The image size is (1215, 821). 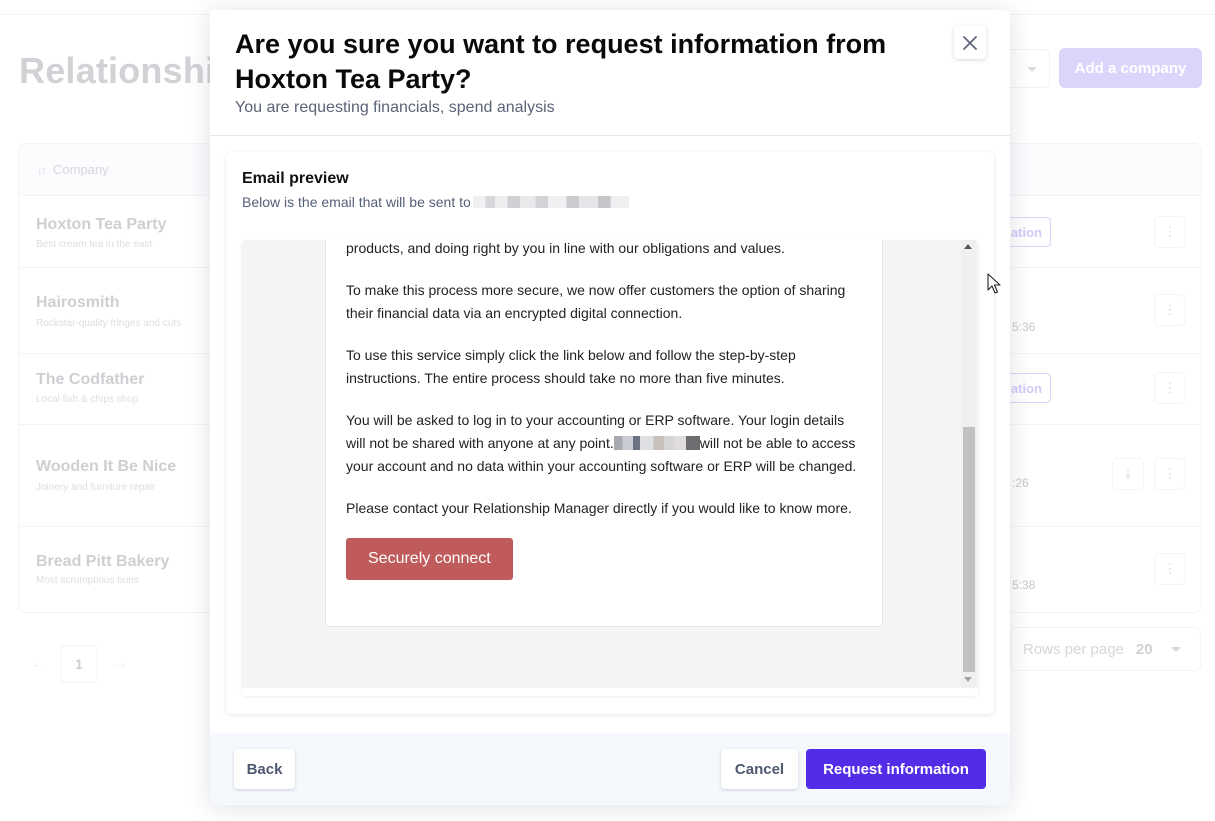 I want to click on page-button: 1, so click(x=79, y=664).